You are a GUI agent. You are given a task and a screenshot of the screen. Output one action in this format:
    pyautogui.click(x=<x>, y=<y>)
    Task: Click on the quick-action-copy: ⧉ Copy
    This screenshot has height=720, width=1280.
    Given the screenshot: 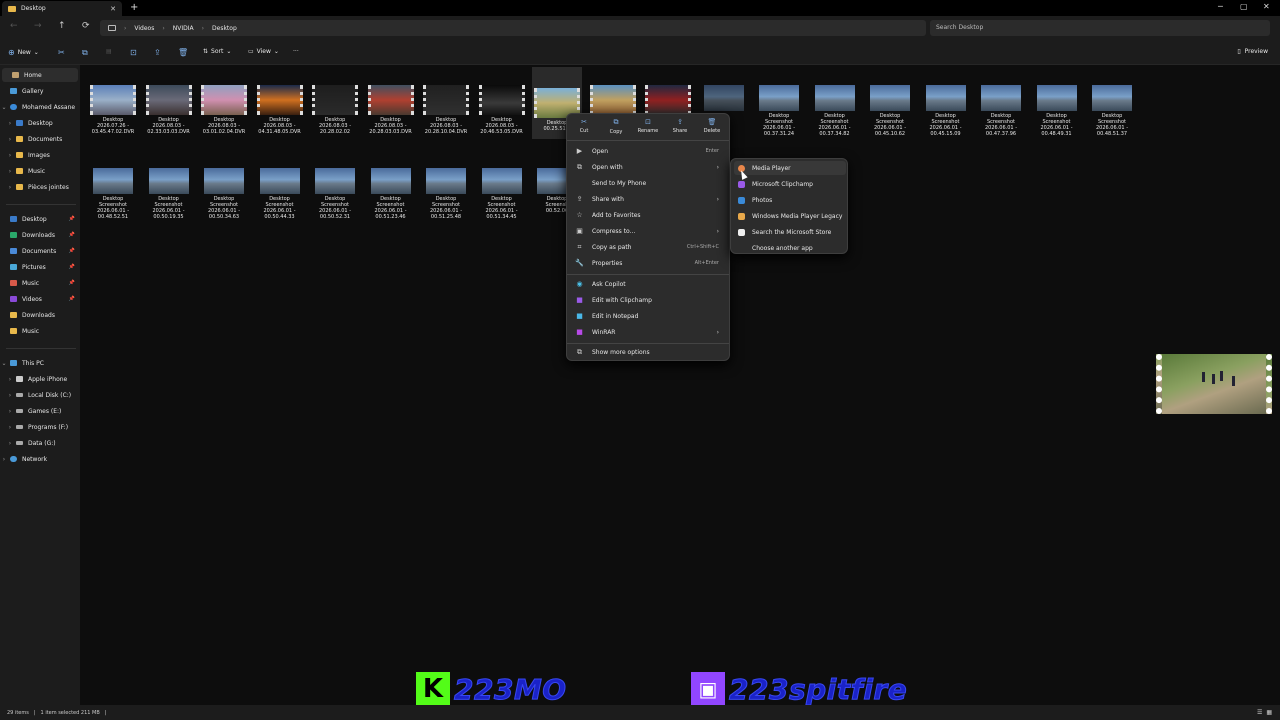 What is the action you would take?
    pyautogui.click(x=616, y=126)
    